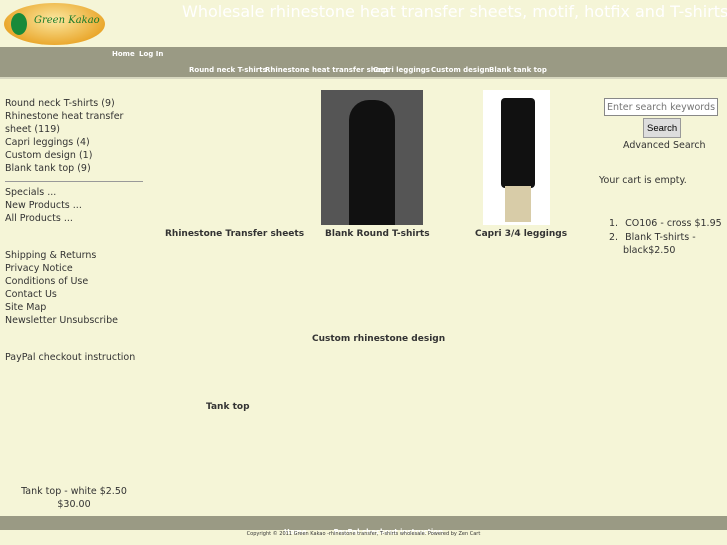 This screenshot has width=727, height=545. I want to click on nav-login: Log In, so click(151, 54).